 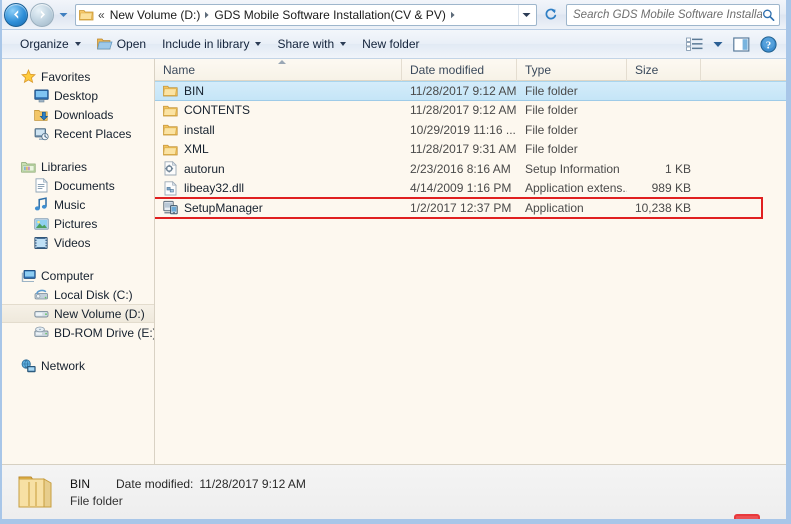 I want to click on include-in-library-button: Include in library, so click(x=211, y=44).